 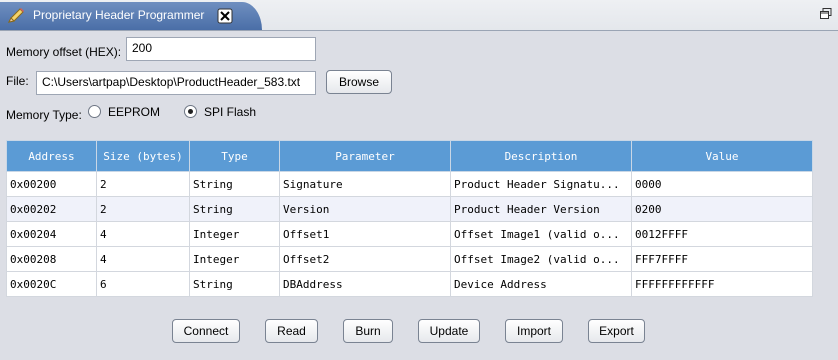 I want to click on cell-value: FFFFFFFFFFFF, so click(x=722, y=284).